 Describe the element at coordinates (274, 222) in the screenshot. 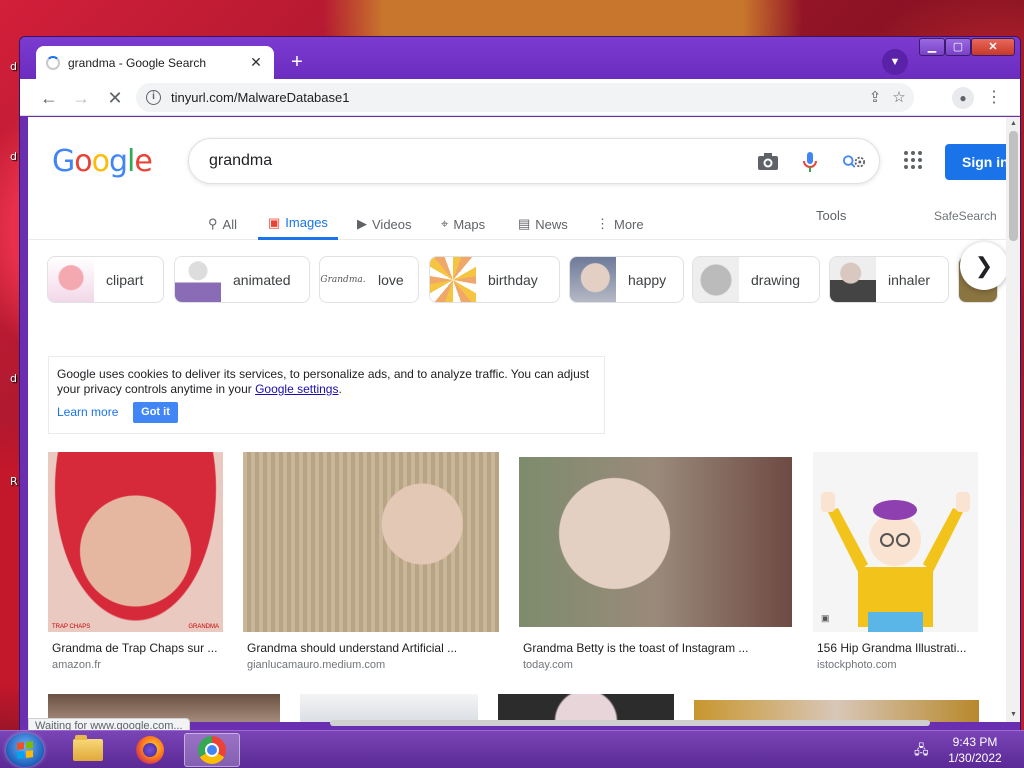

I see `image-icon: ▣` at that location.